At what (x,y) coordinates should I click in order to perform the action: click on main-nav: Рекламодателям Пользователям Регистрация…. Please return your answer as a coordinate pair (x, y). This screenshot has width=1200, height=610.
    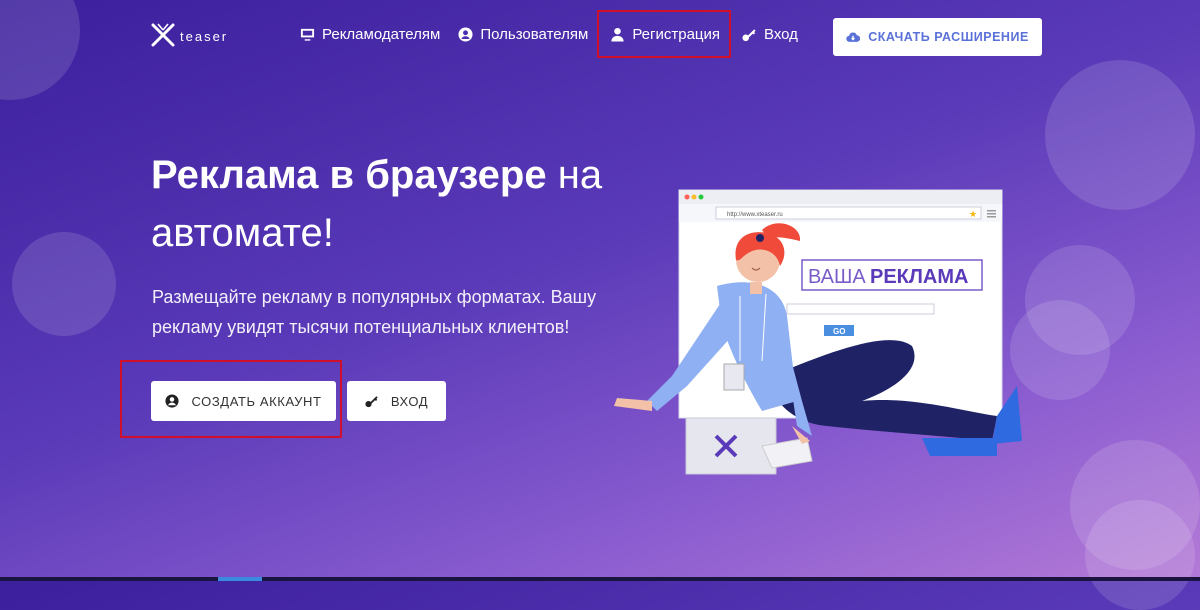
    Looking at the image, I should click on (558, 34).